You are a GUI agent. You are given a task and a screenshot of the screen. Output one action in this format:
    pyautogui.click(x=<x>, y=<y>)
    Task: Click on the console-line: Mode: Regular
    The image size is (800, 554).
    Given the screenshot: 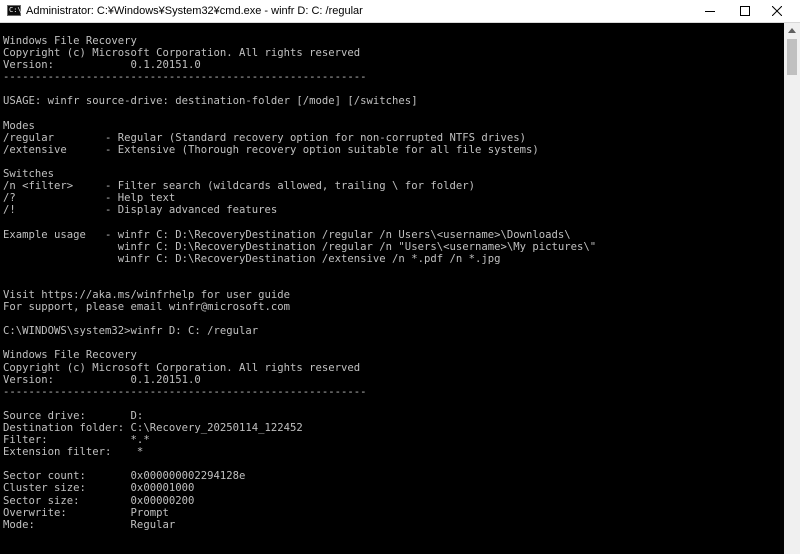 What is the action you would take?
    pyautogui.click(x=89, y=524)
    